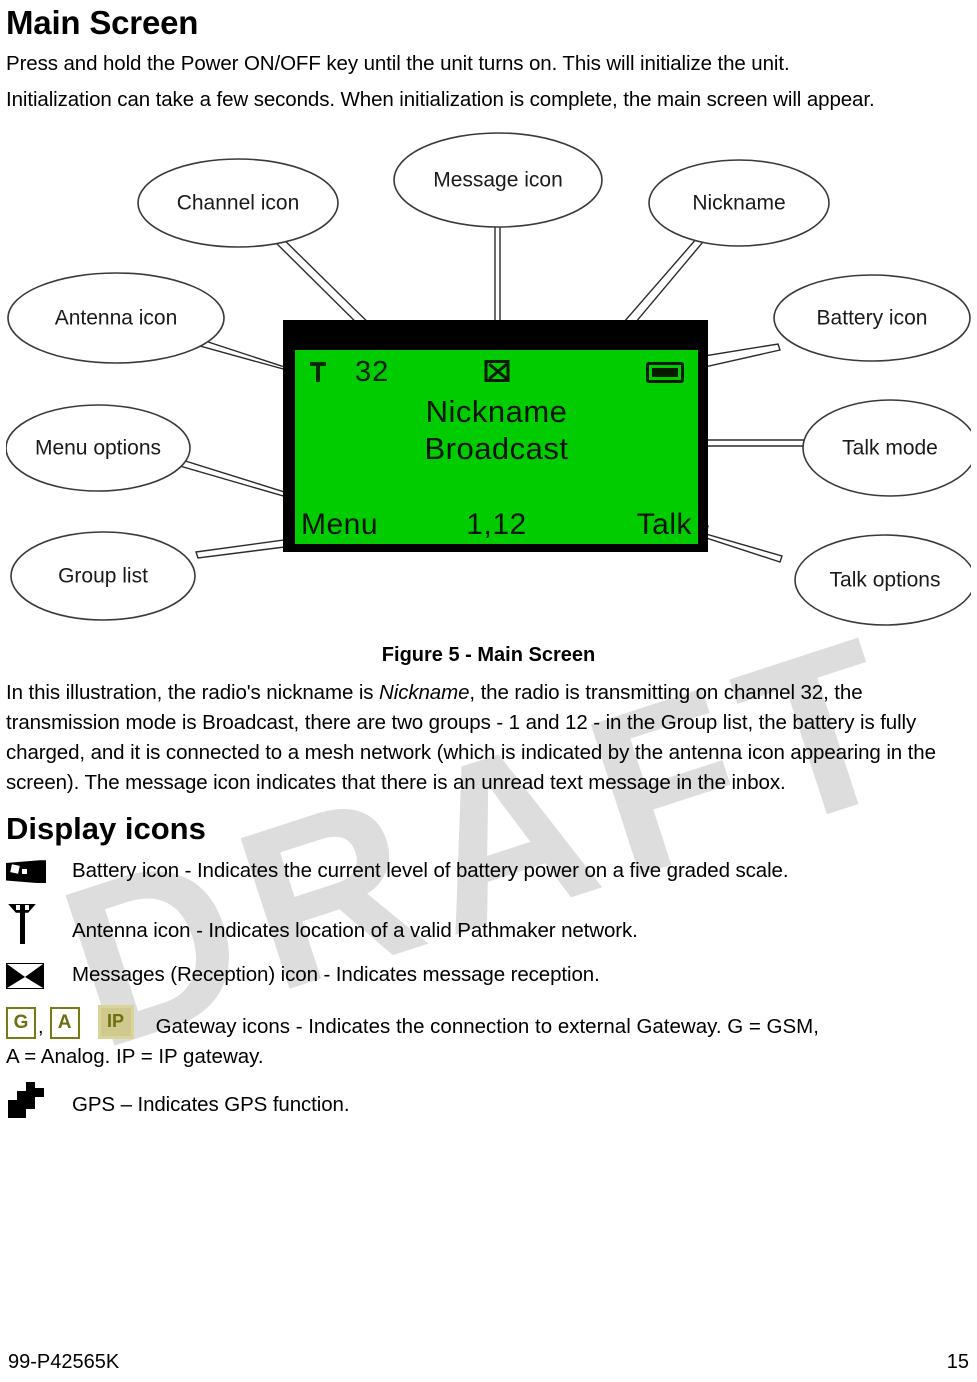 The width and height of the screenshot is (977, 1382). I want to click on gateway-icons-group: G , A IP, so click(70, 1021).